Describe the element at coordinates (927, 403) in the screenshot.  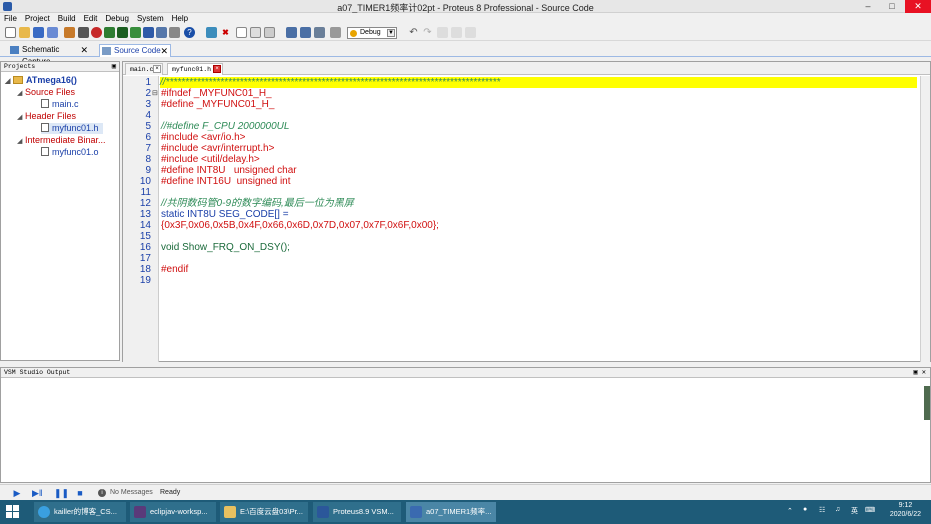
I see `scrollbar-thumb` at that location.